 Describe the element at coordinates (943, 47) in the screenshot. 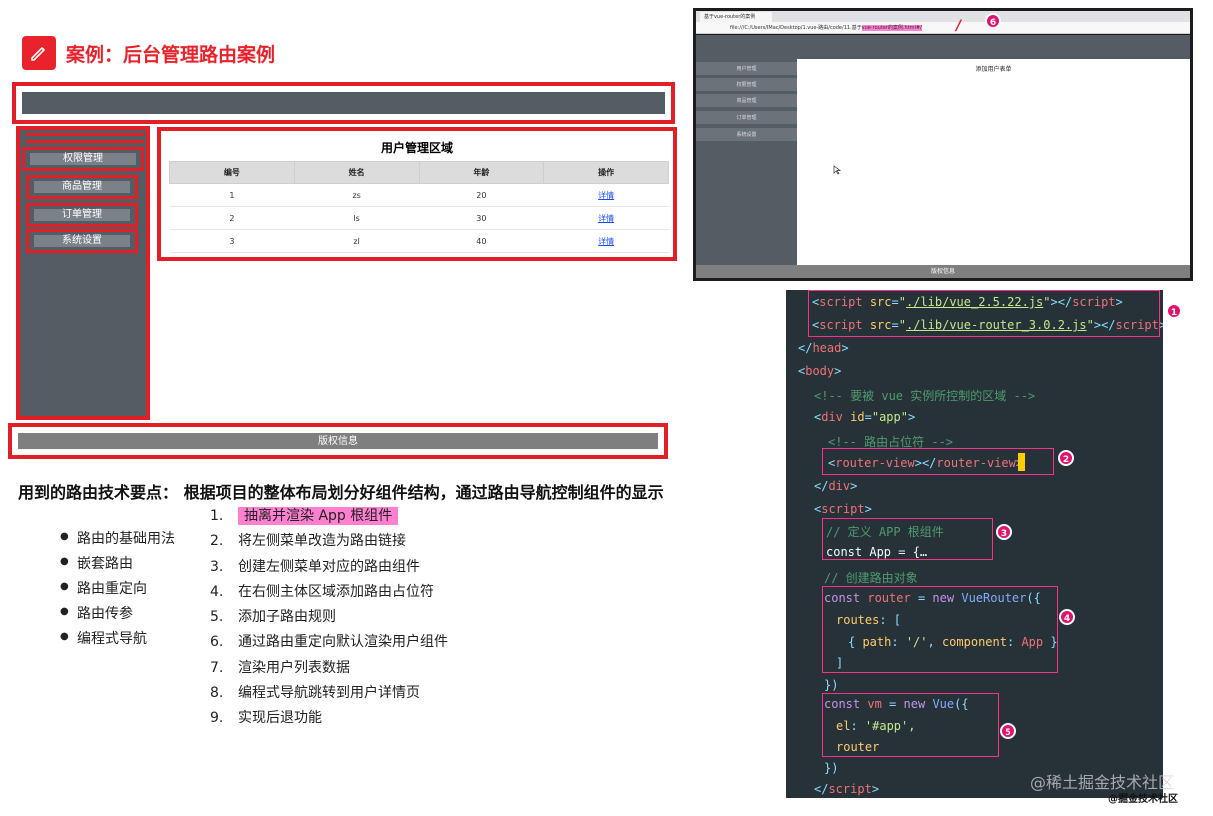

I see `browser-app-header` at that location.